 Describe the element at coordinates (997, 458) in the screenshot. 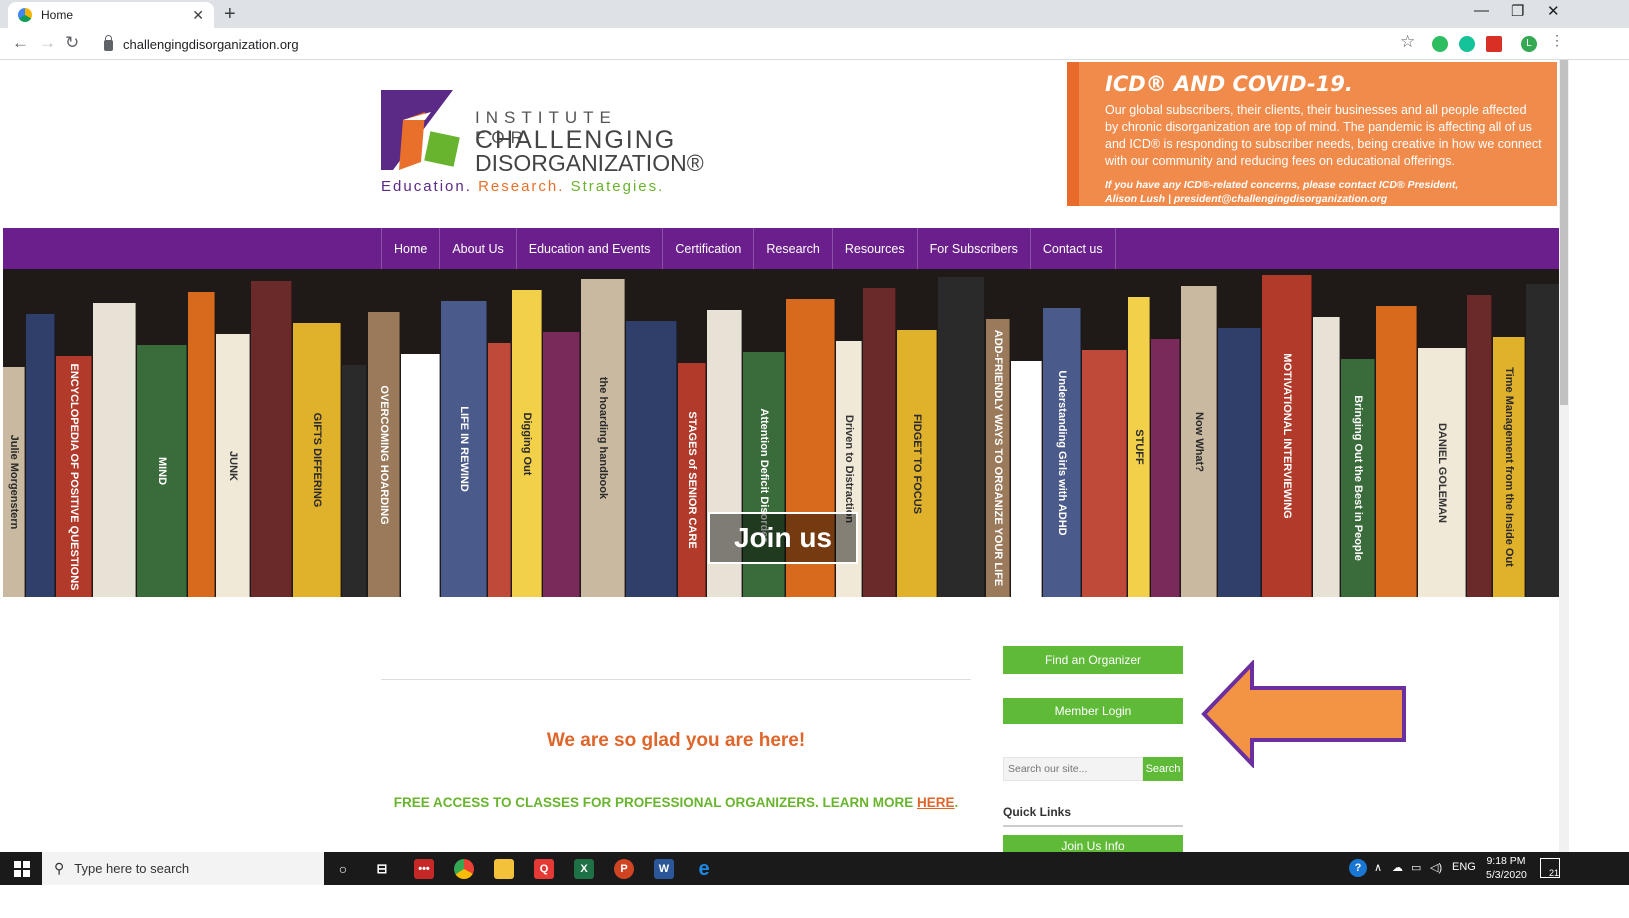

I see `book-spine-title: ADD-FRIENDLY WAYS TO ORGANIZE YOUR LIFE` at that location.